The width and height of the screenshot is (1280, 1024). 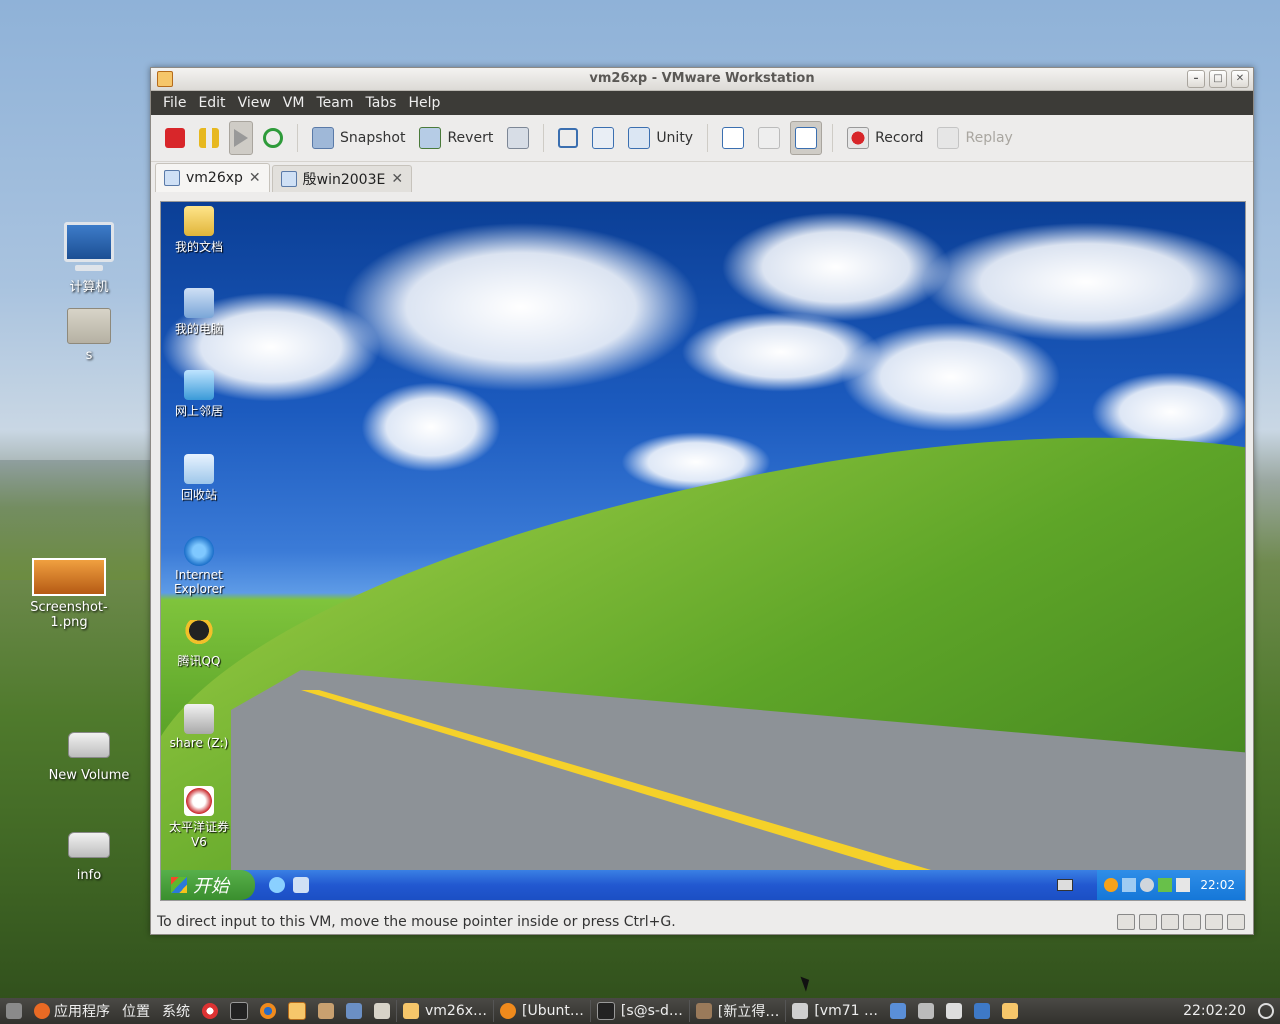 I want to click on help-launcher, so click(x=210, y=1011).